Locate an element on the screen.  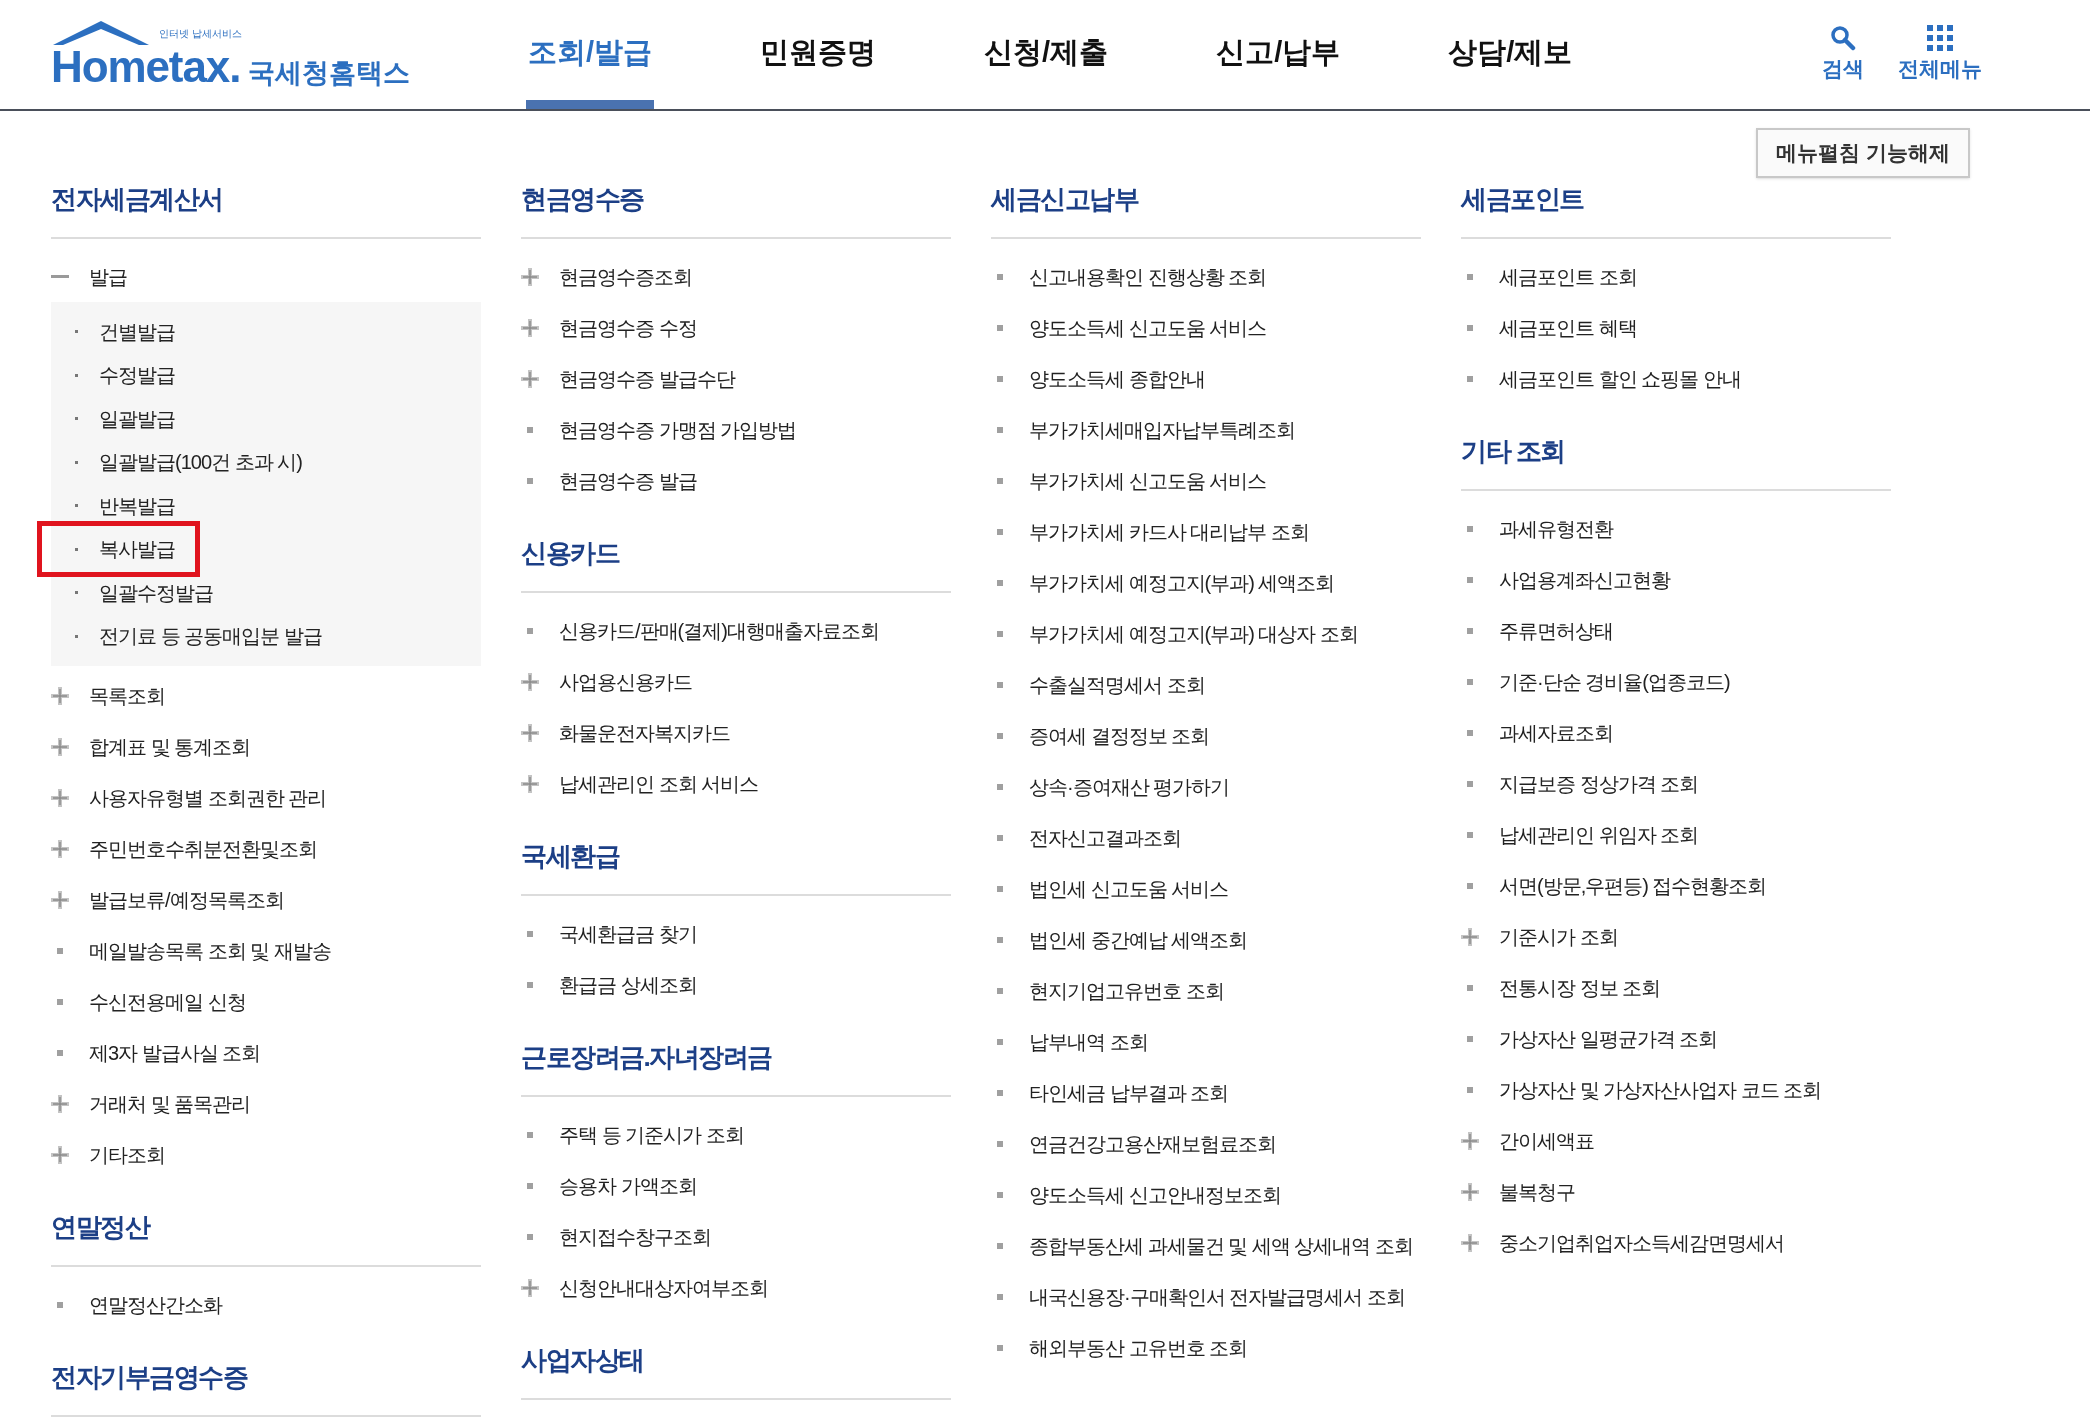
menu-item: 환급금 상세조회 is located at coordinates (628, 984).